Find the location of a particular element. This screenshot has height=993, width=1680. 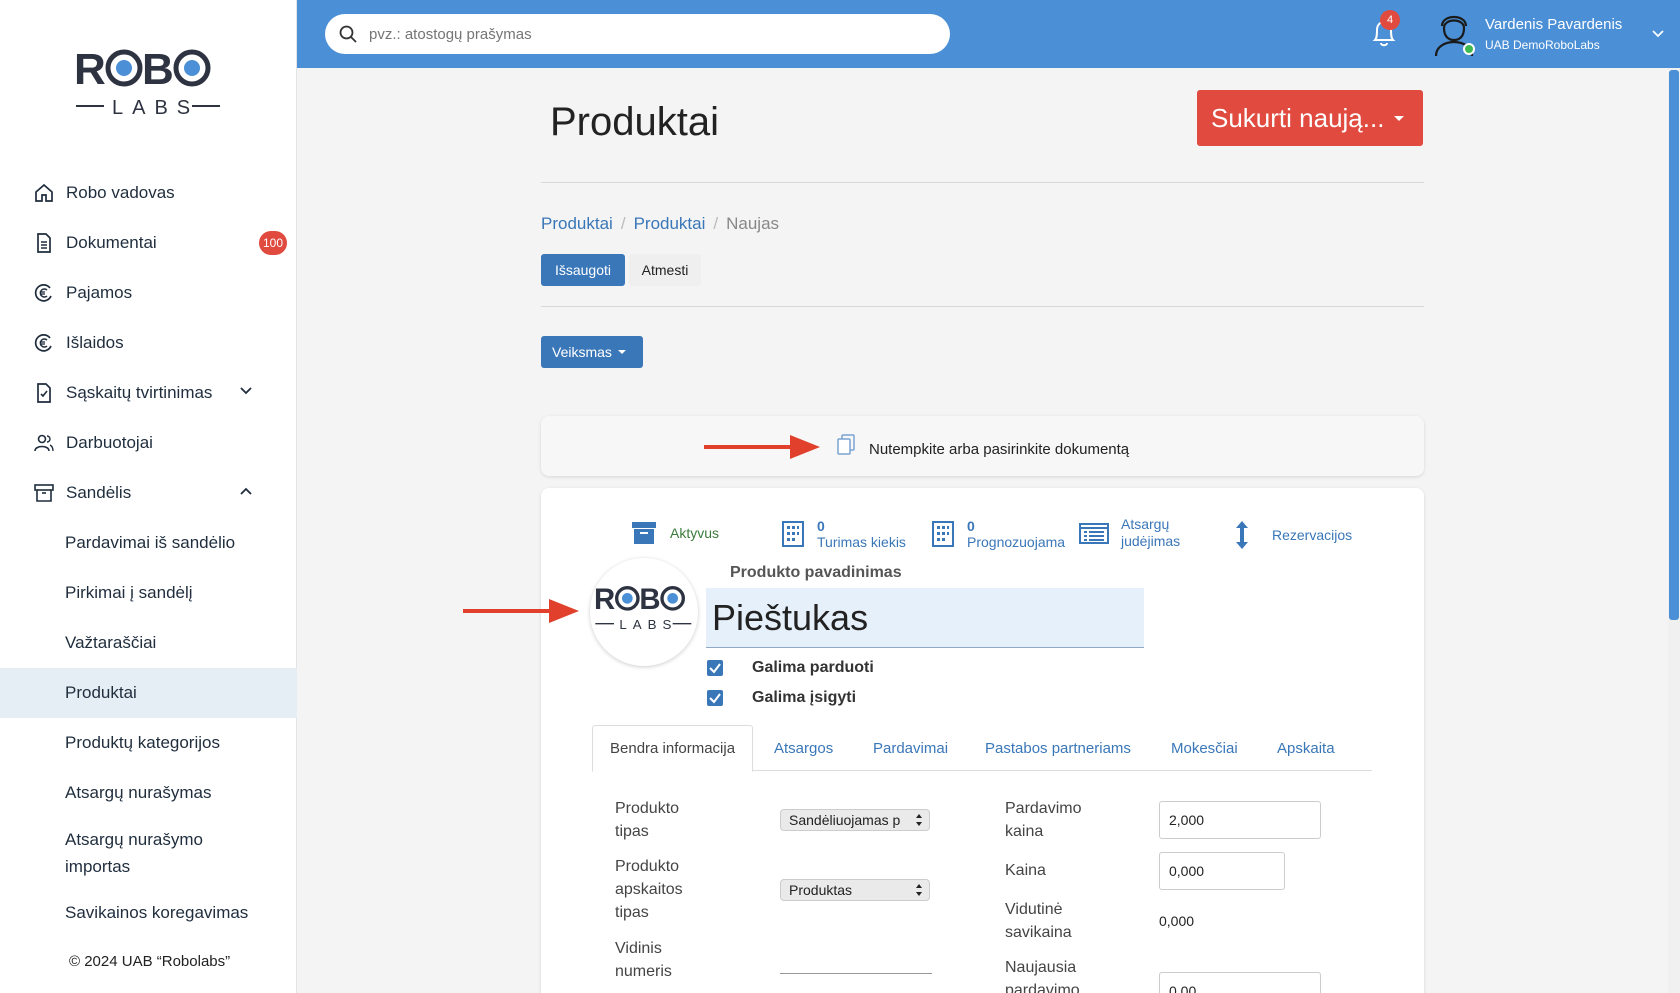

product-type-label-1: Produkto is located at coordinates (647, 808).